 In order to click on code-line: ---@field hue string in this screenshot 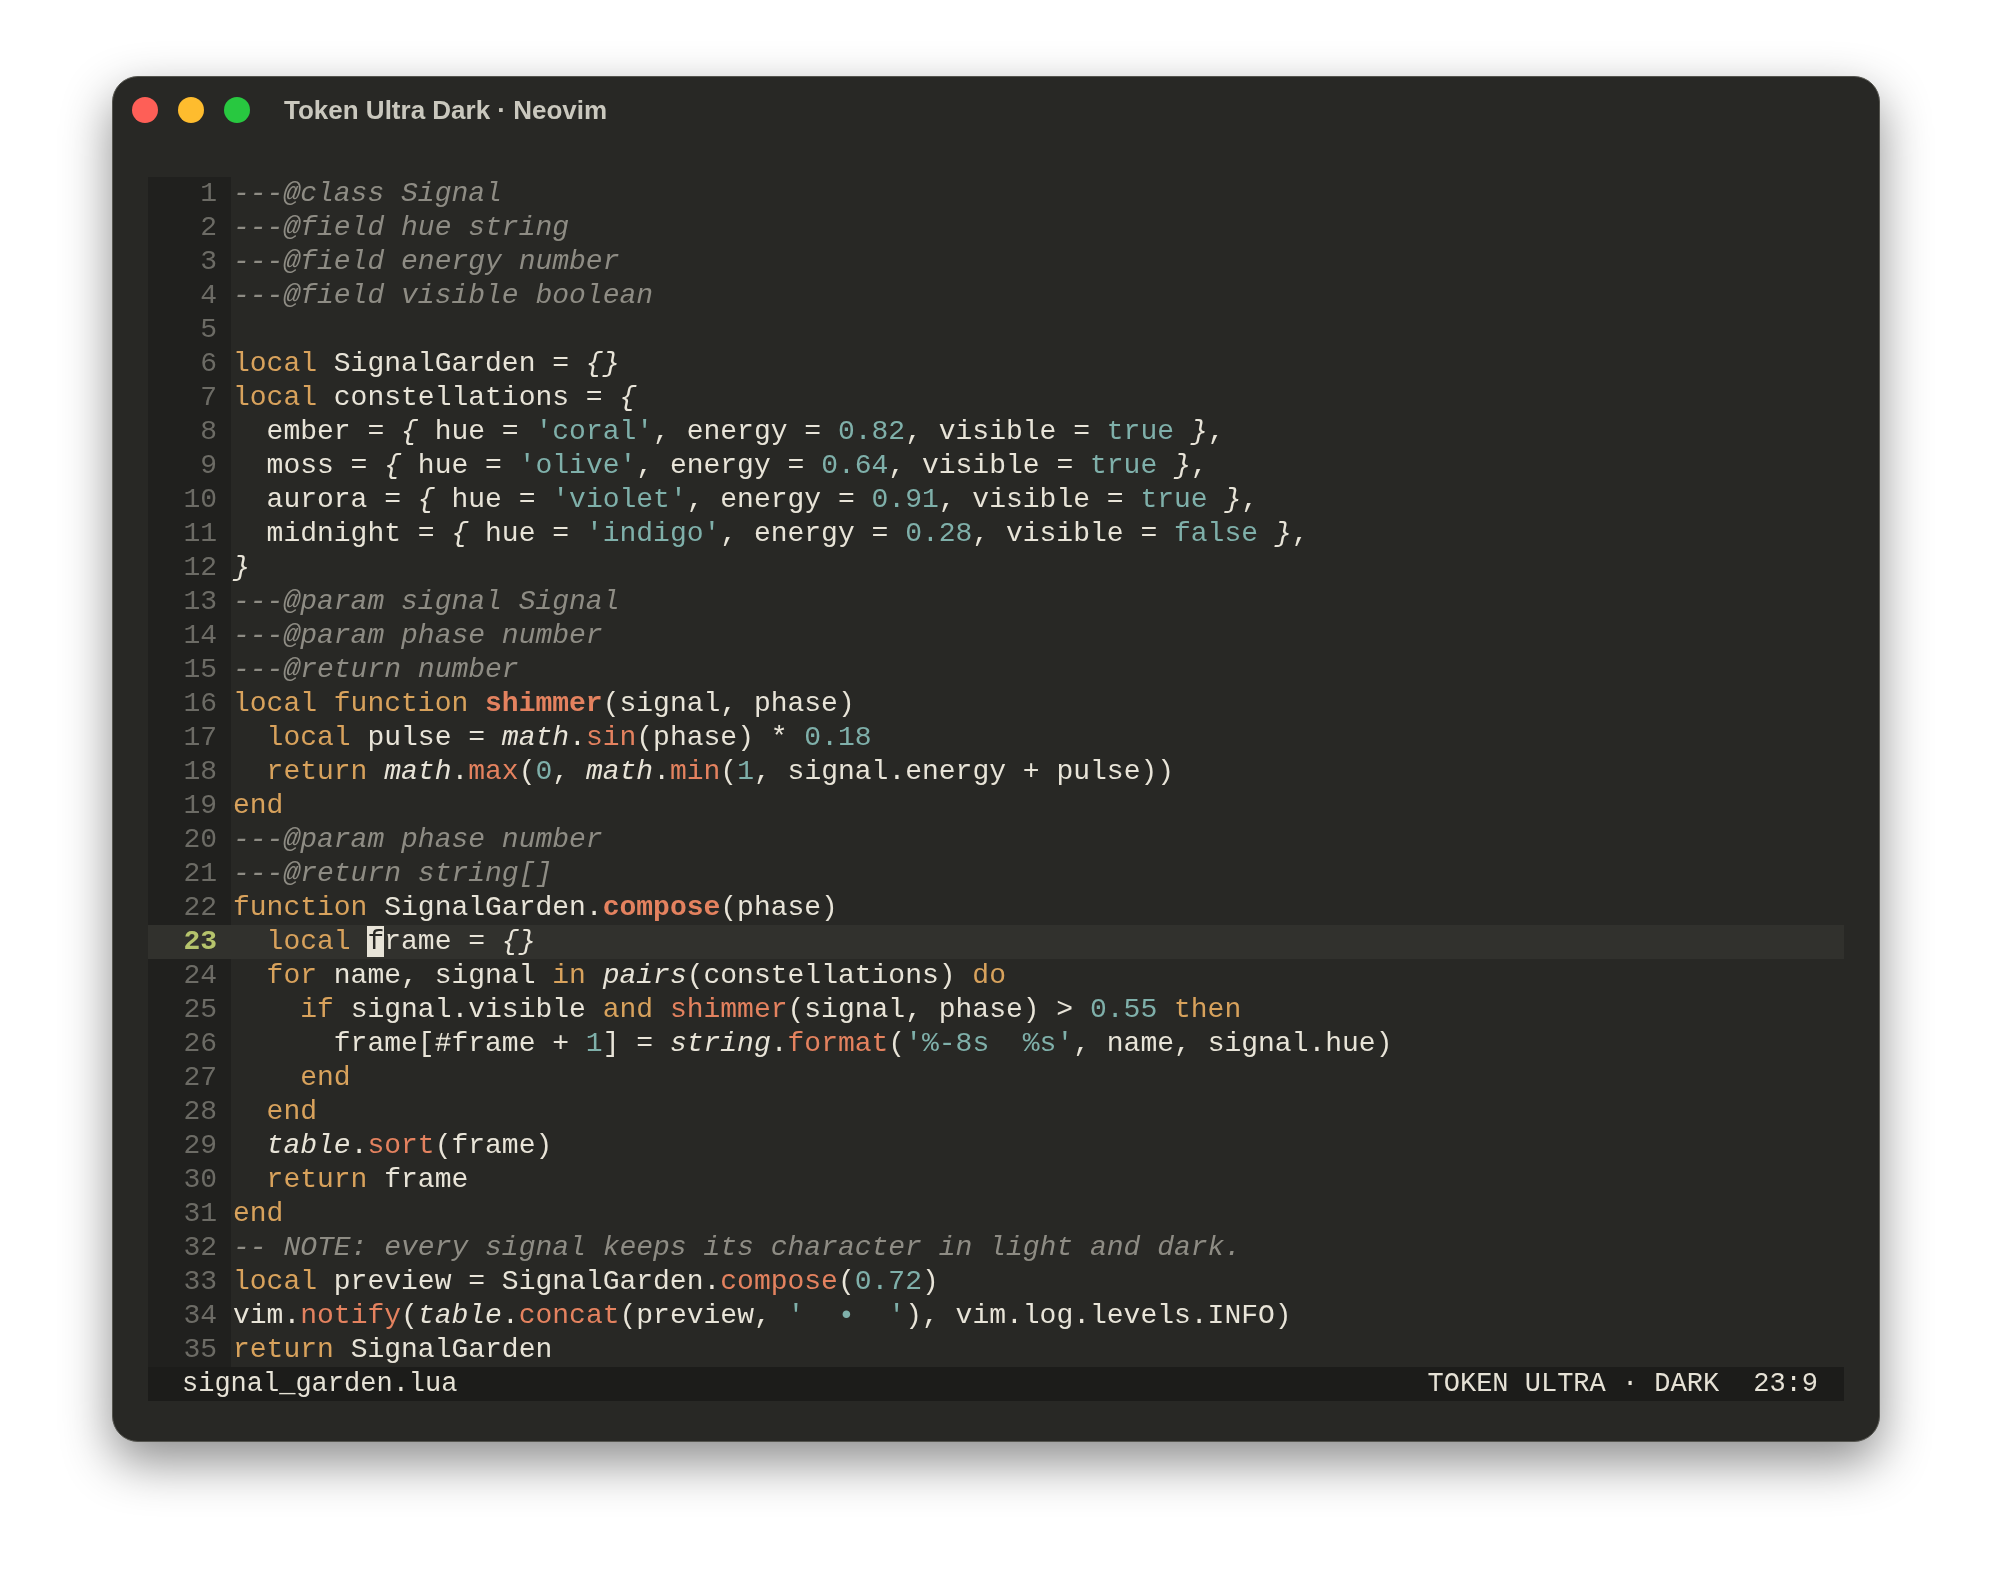, I will do `click(401, 228)`.